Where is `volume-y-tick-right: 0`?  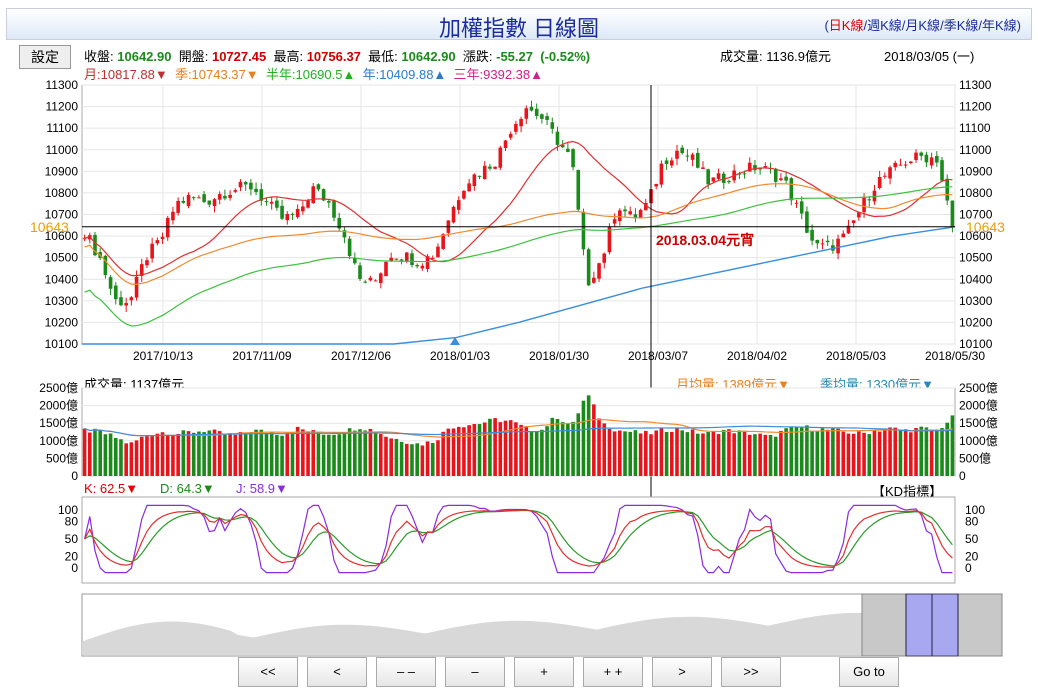 volume-y-tick-right: 0 is located at coordinates (962, 476).